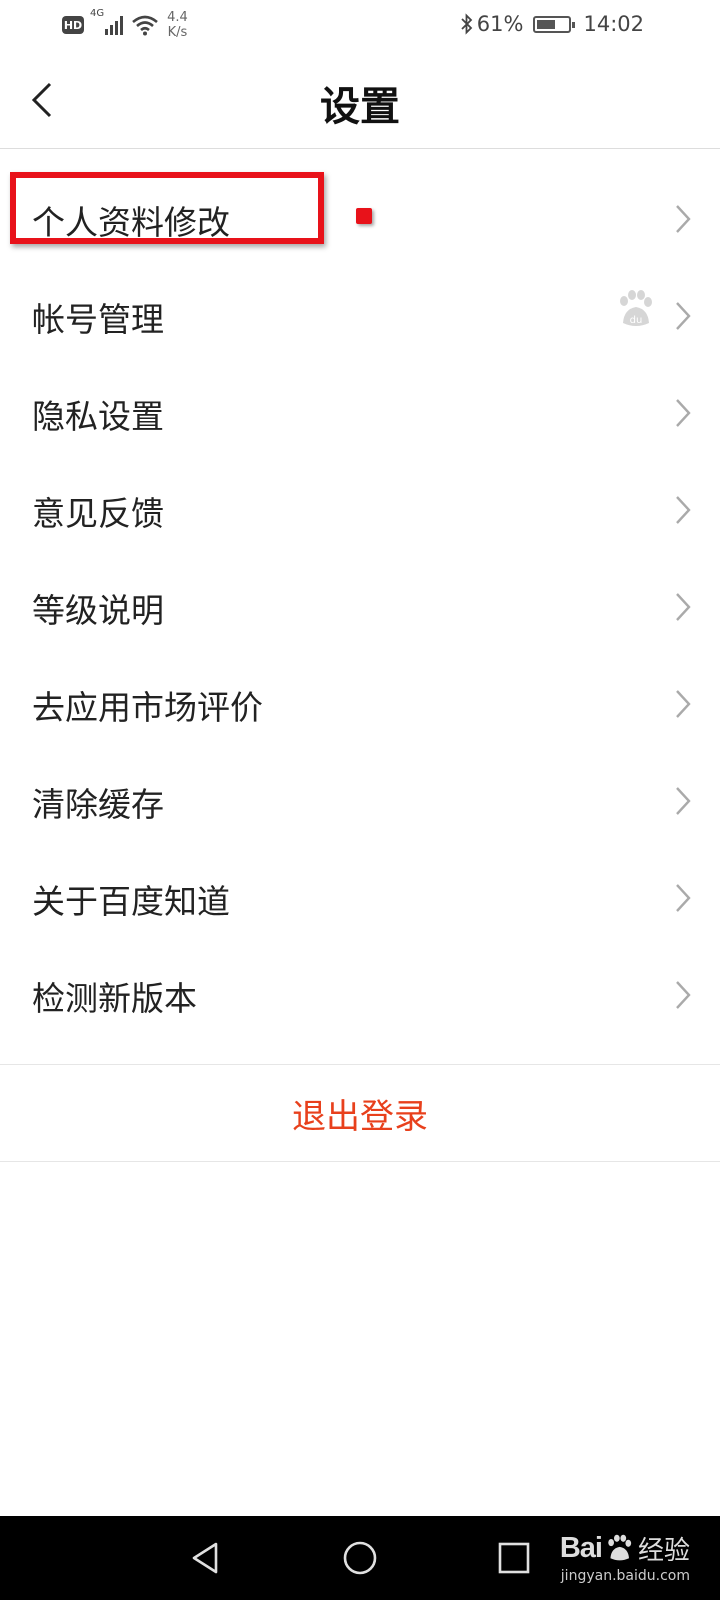  What do you see at coordinates (467, 24) in the screenshot?
I see `bluetooth-icon` at bounding box center [467, 24].